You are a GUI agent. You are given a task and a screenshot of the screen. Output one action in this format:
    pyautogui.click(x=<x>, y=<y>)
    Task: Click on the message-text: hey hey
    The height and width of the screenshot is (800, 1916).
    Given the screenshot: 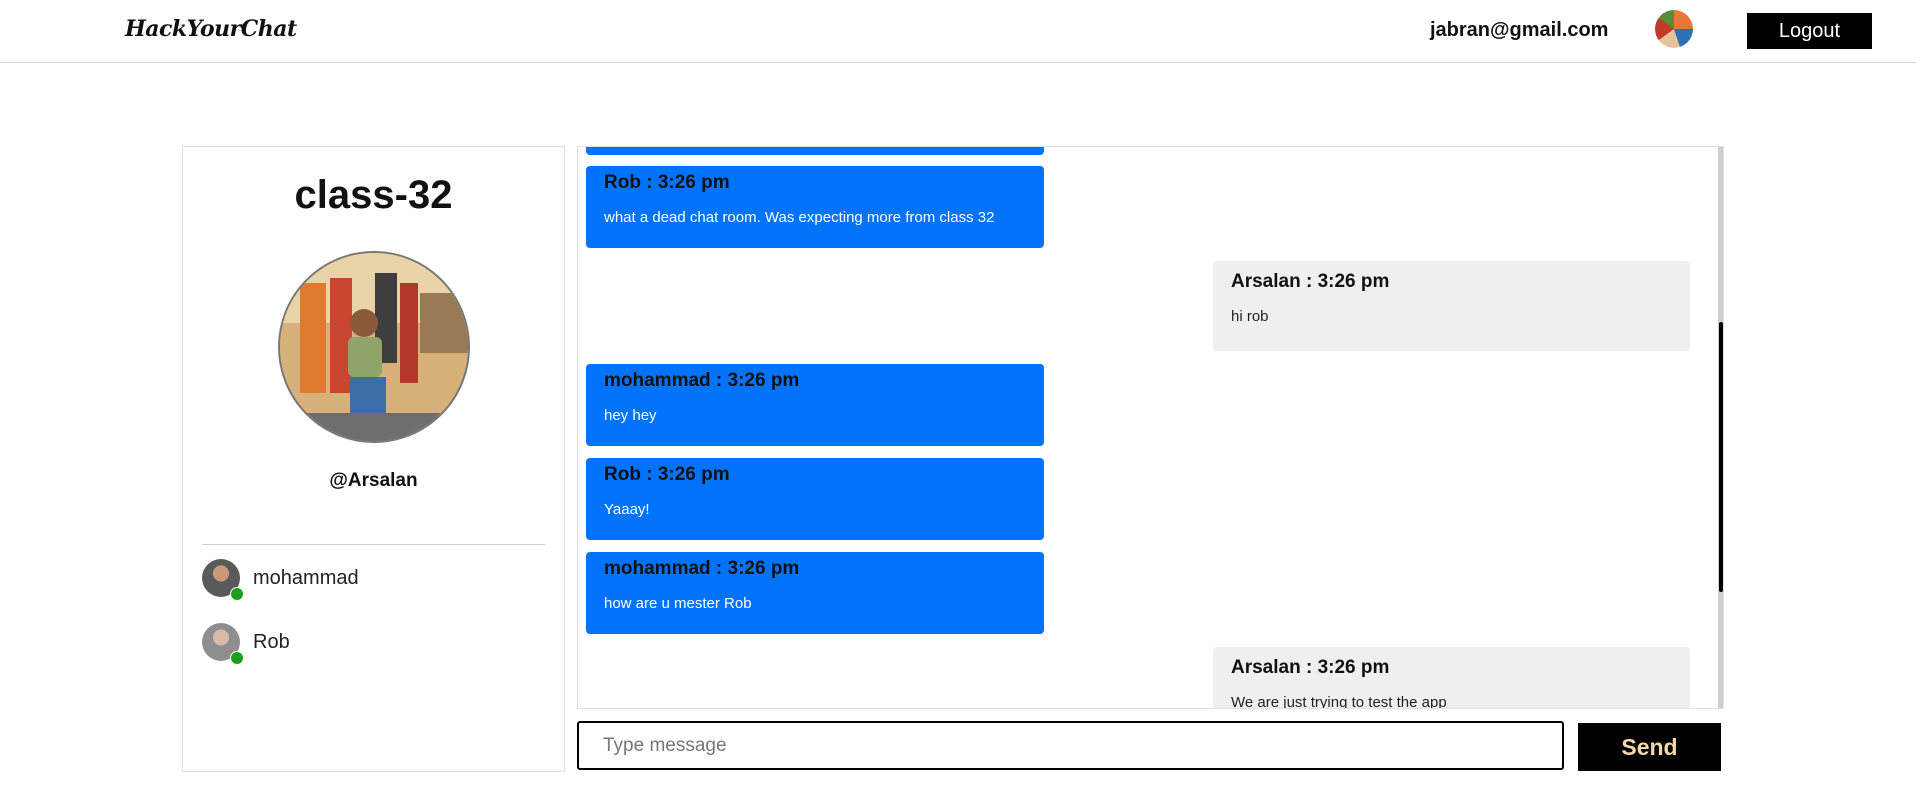 What is the action you would take?
    pyautogui.click(x=630, y=415)
    